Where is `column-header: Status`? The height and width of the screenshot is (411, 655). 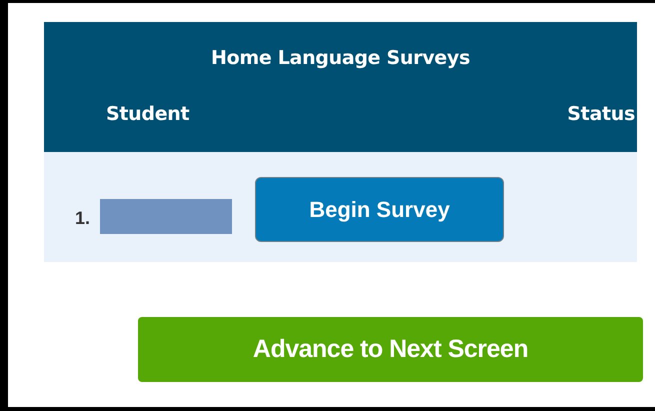 column-header: Status is located at coordinates (601, 114).